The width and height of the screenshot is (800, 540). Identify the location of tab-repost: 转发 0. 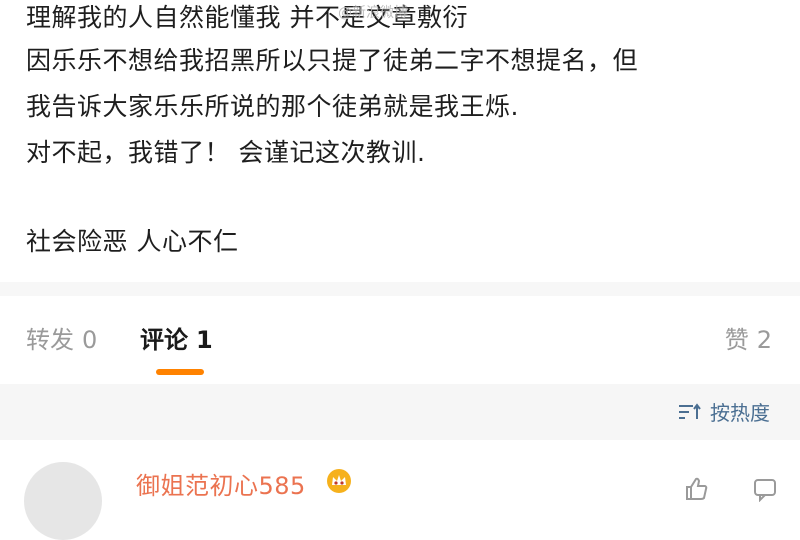
(61, 340).